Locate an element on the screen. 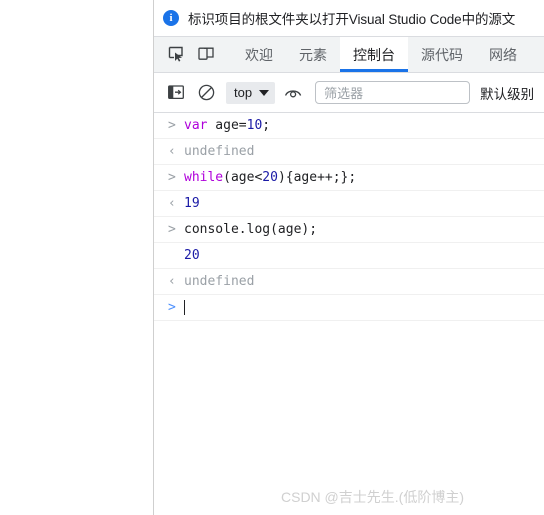  code-token: 19 is located at coordinates (192, 203).